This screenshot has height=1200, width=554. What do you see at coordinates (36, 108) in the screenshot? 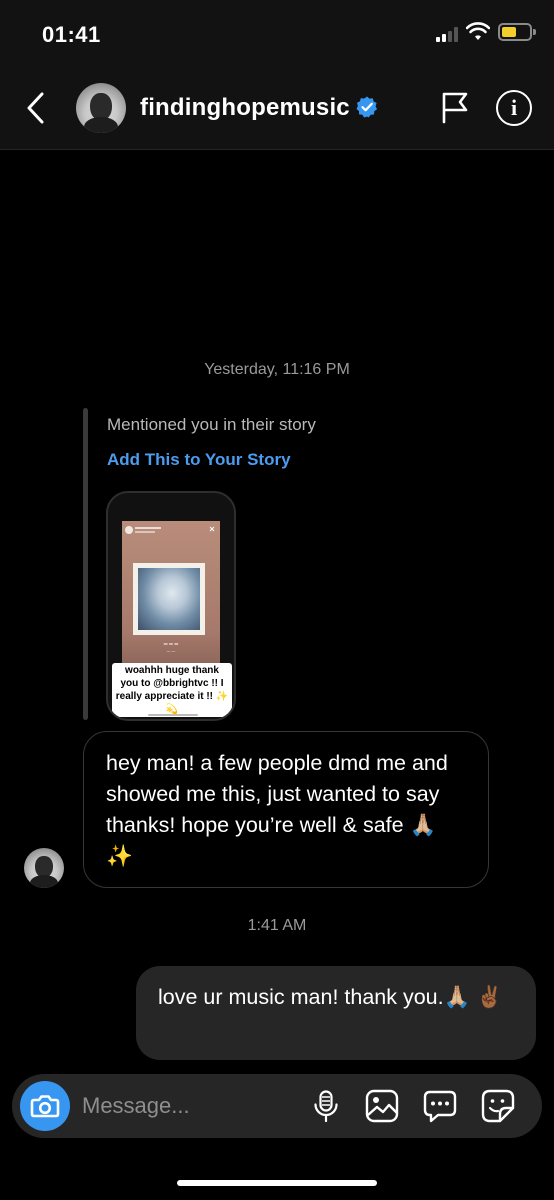
I see `back-icon` at bounding box center [36, 108].